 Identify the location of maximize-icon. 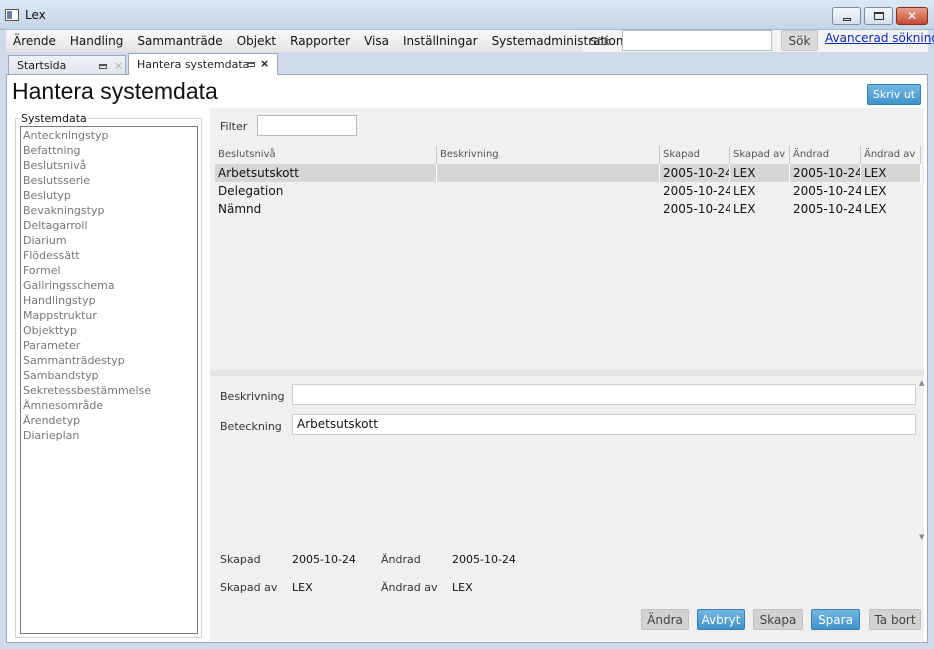
(878, 16).